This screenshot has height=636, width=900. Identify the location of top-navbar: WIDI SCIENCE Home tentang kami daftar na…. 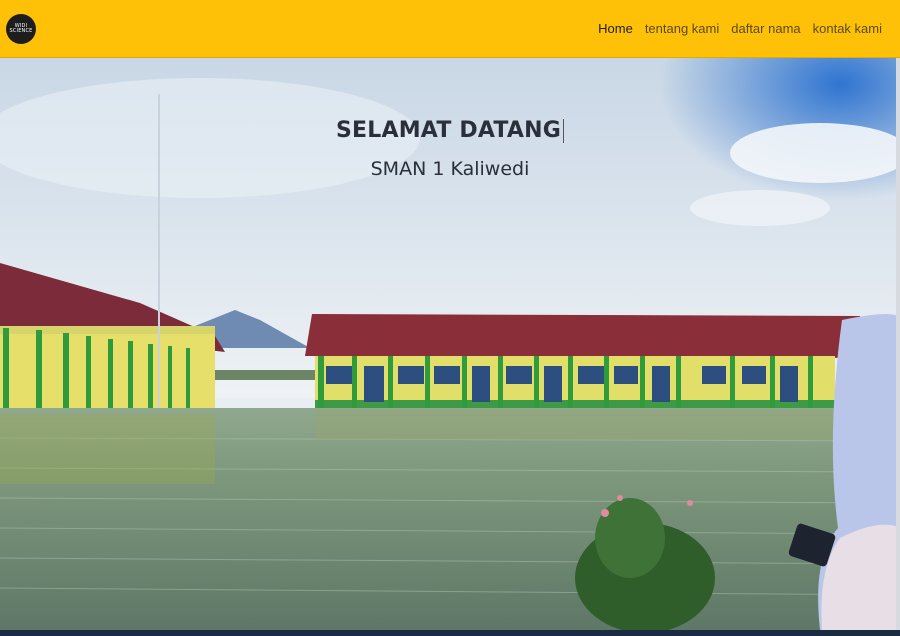
(450, 29).